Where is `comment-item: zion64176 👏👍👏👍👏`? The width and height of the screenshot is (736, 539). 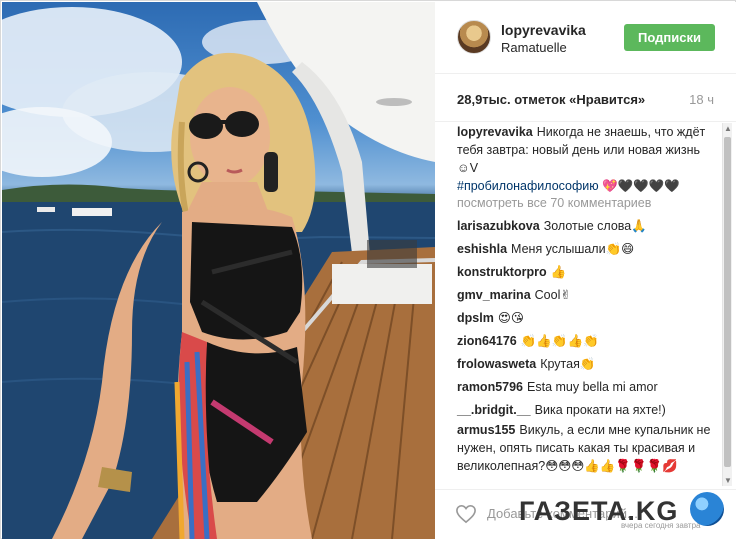 comment-item: zion64176 👏👍👏👍👏 is located at coordinates (584, 341).